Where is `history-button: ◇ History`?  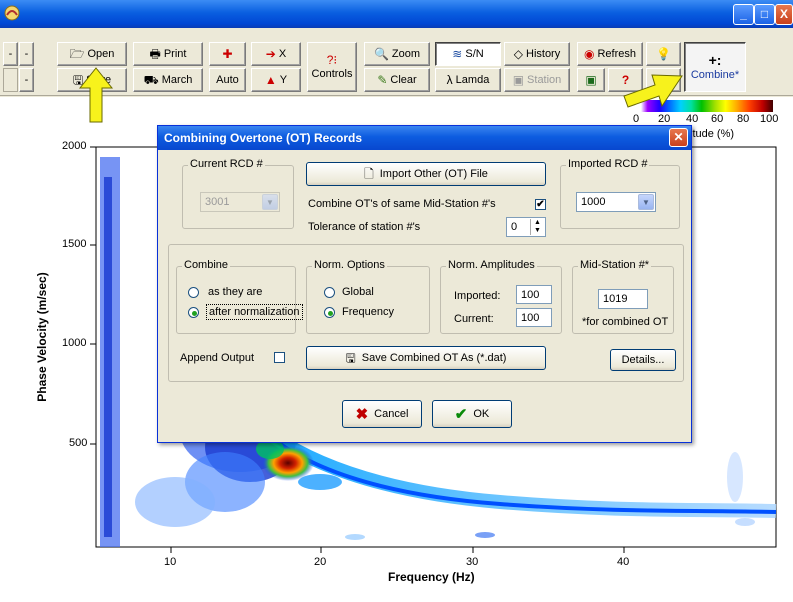
history-button: ◇ History is located at coordinates (537, 54).